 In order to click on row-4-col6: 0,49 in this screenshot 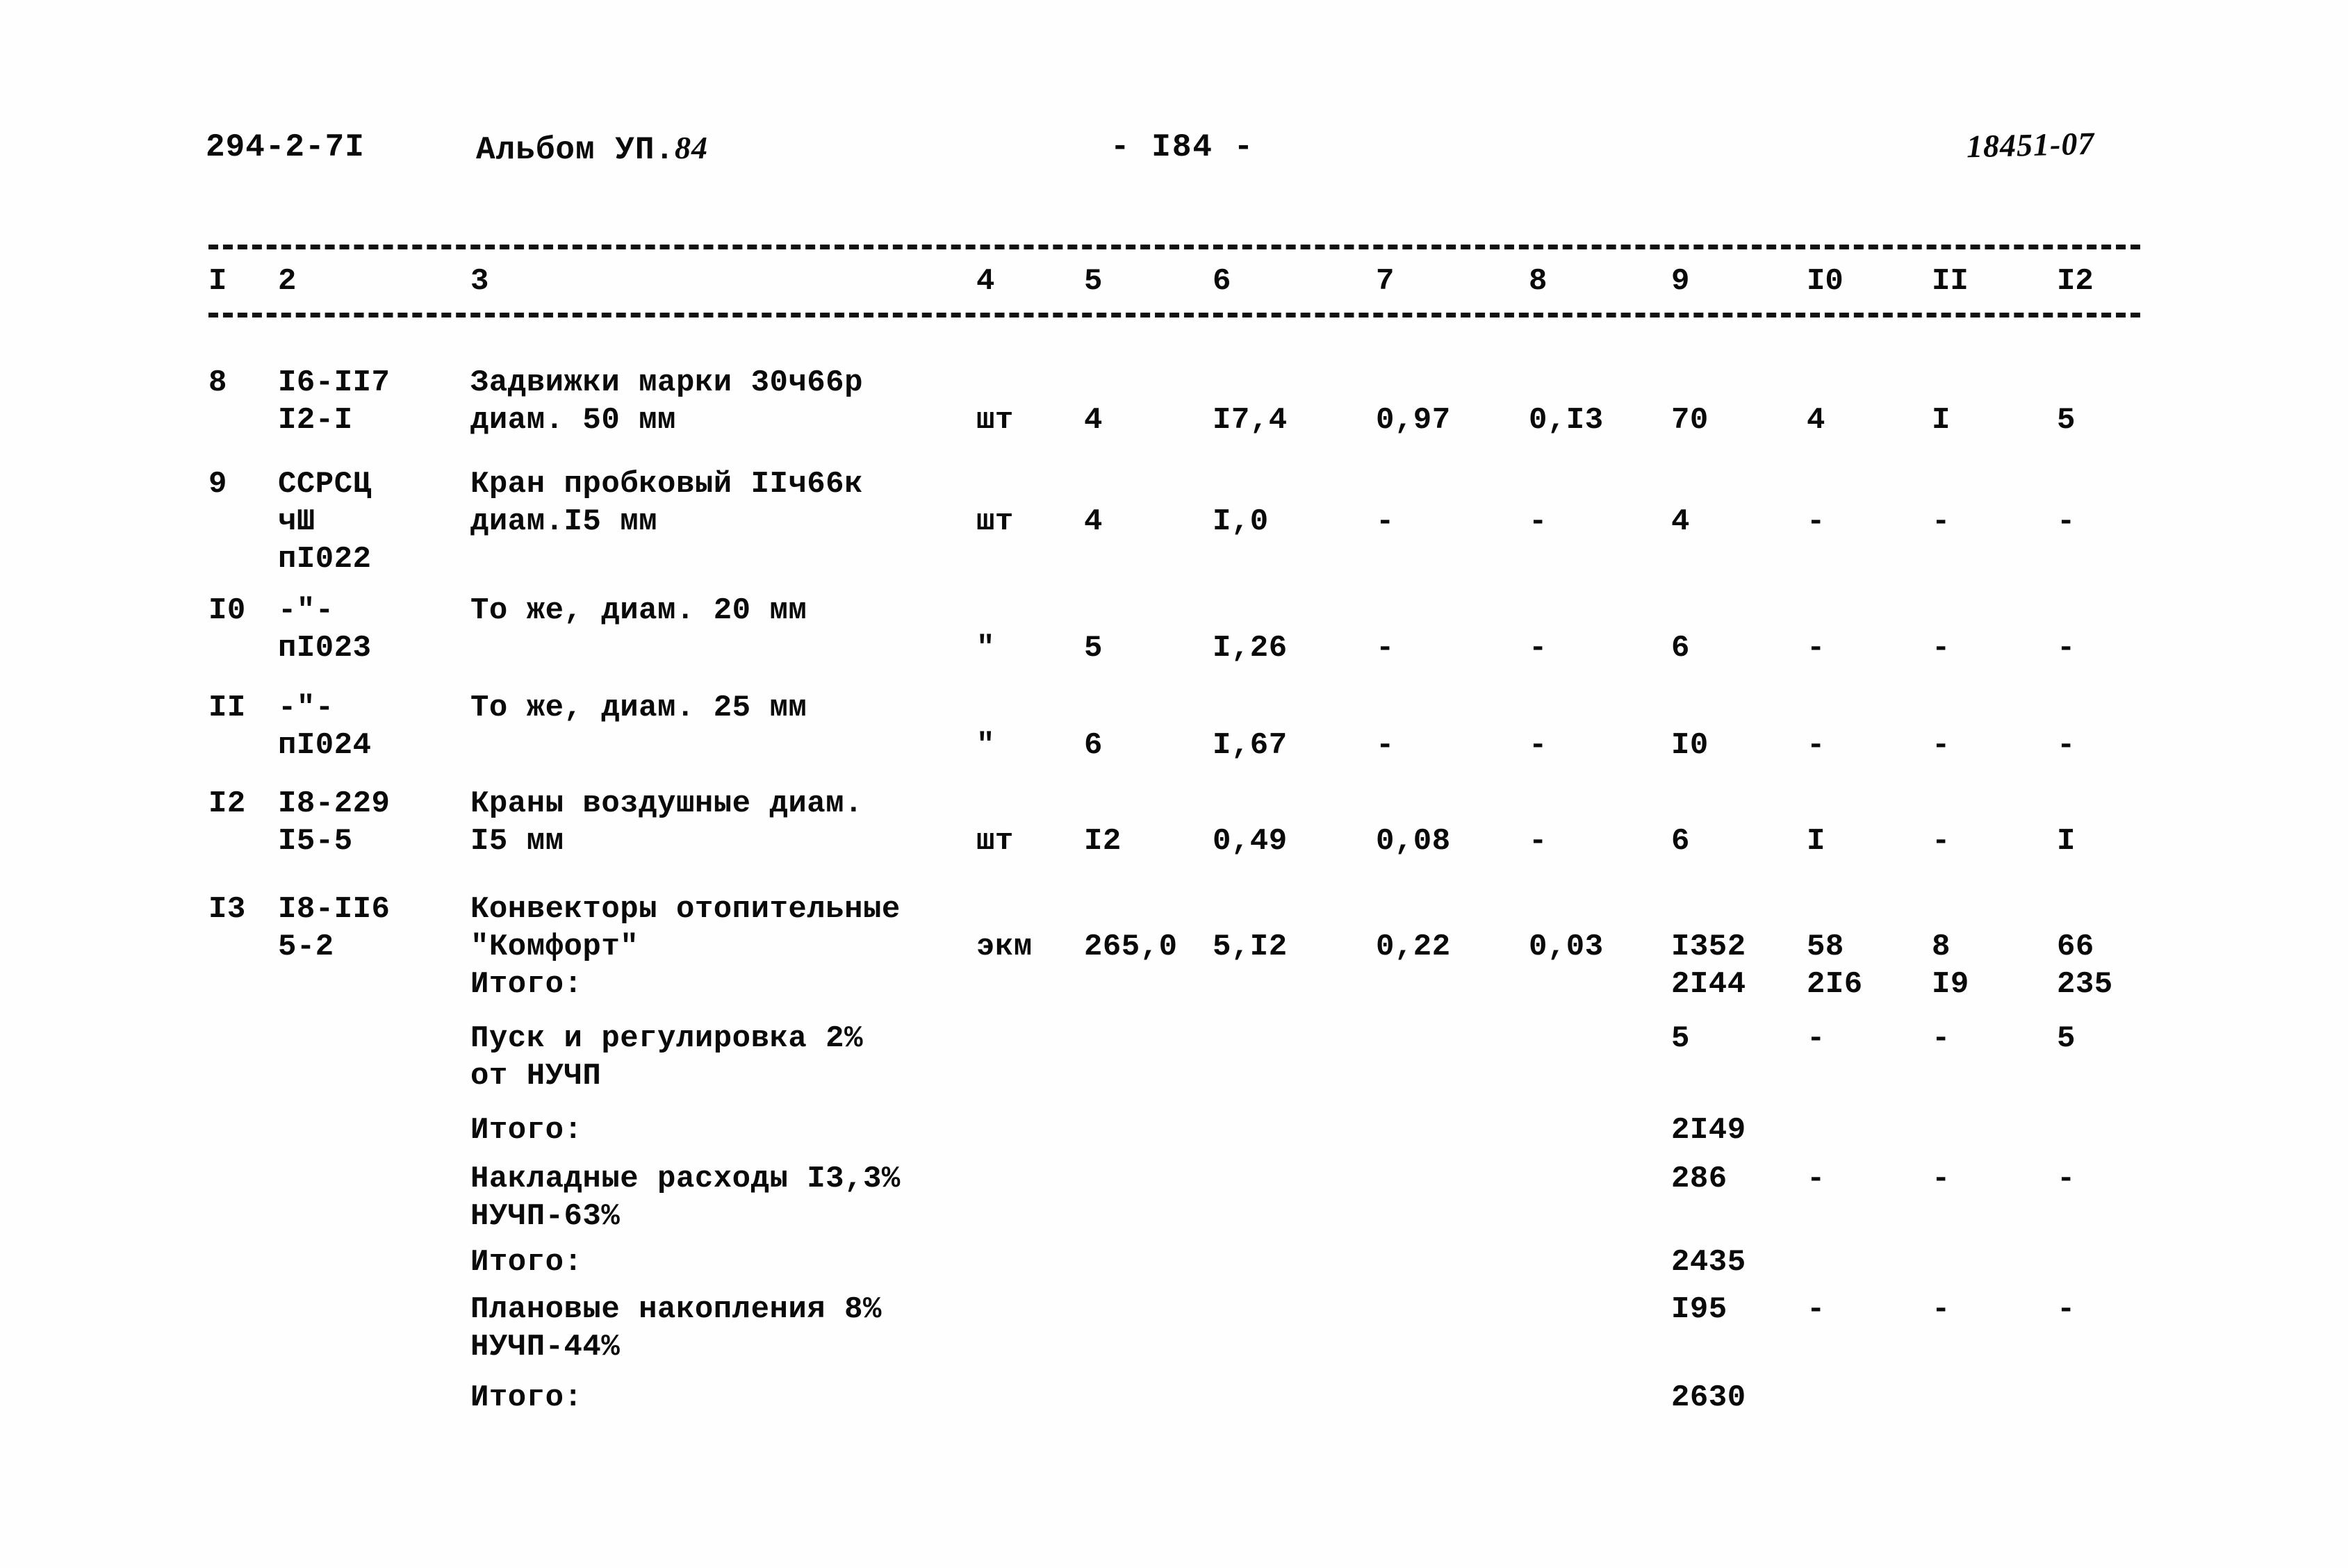, I will do `click(1250, 842)`.